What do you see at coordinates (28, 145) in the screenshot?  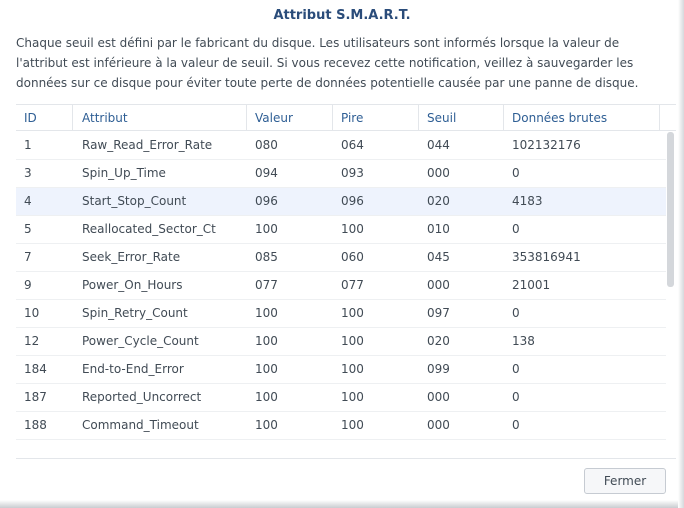 I see `cell-id: 1` at bounding box center [28, 145].